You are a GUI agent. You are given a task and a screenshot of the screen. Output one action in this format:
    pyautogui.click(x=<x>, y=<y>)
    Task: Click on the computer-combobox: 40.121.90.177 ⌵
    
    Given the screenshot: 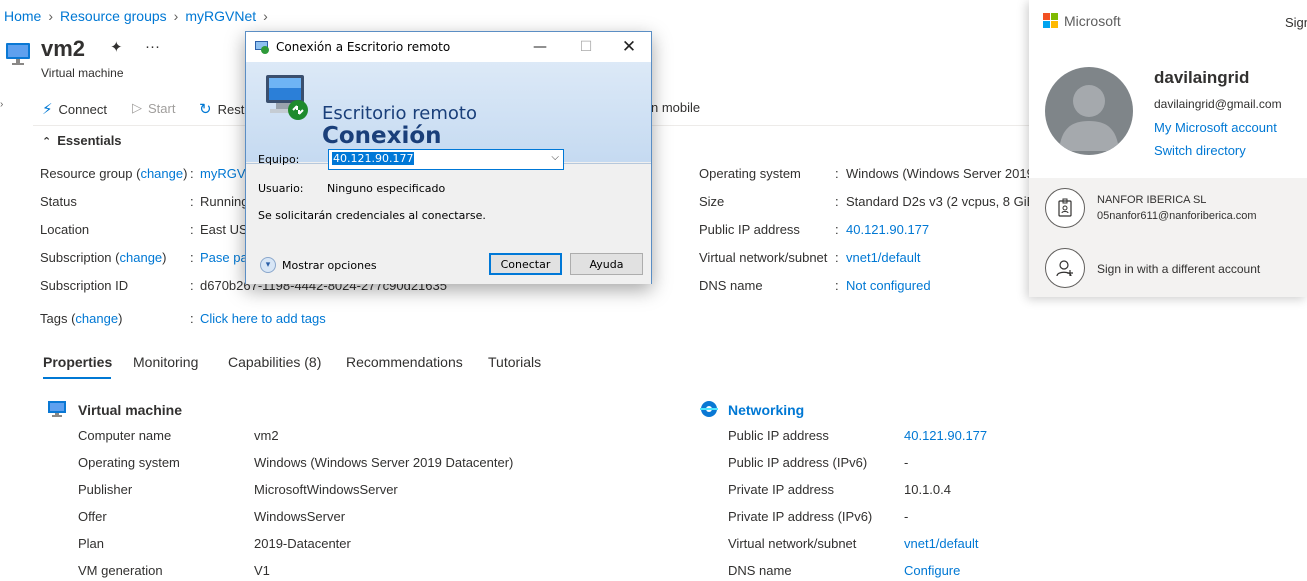 What is the action you would take?
    pyautogui.click(x=446, y=159)
    